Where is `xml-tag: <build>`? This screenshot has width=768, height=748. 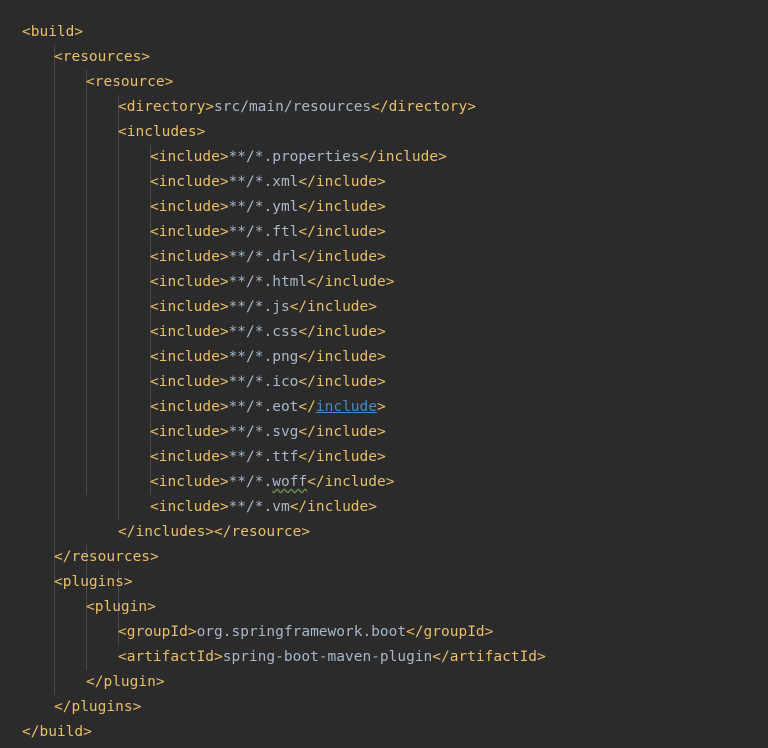 xml-tag: <build> is located at coordinates (53, 32).